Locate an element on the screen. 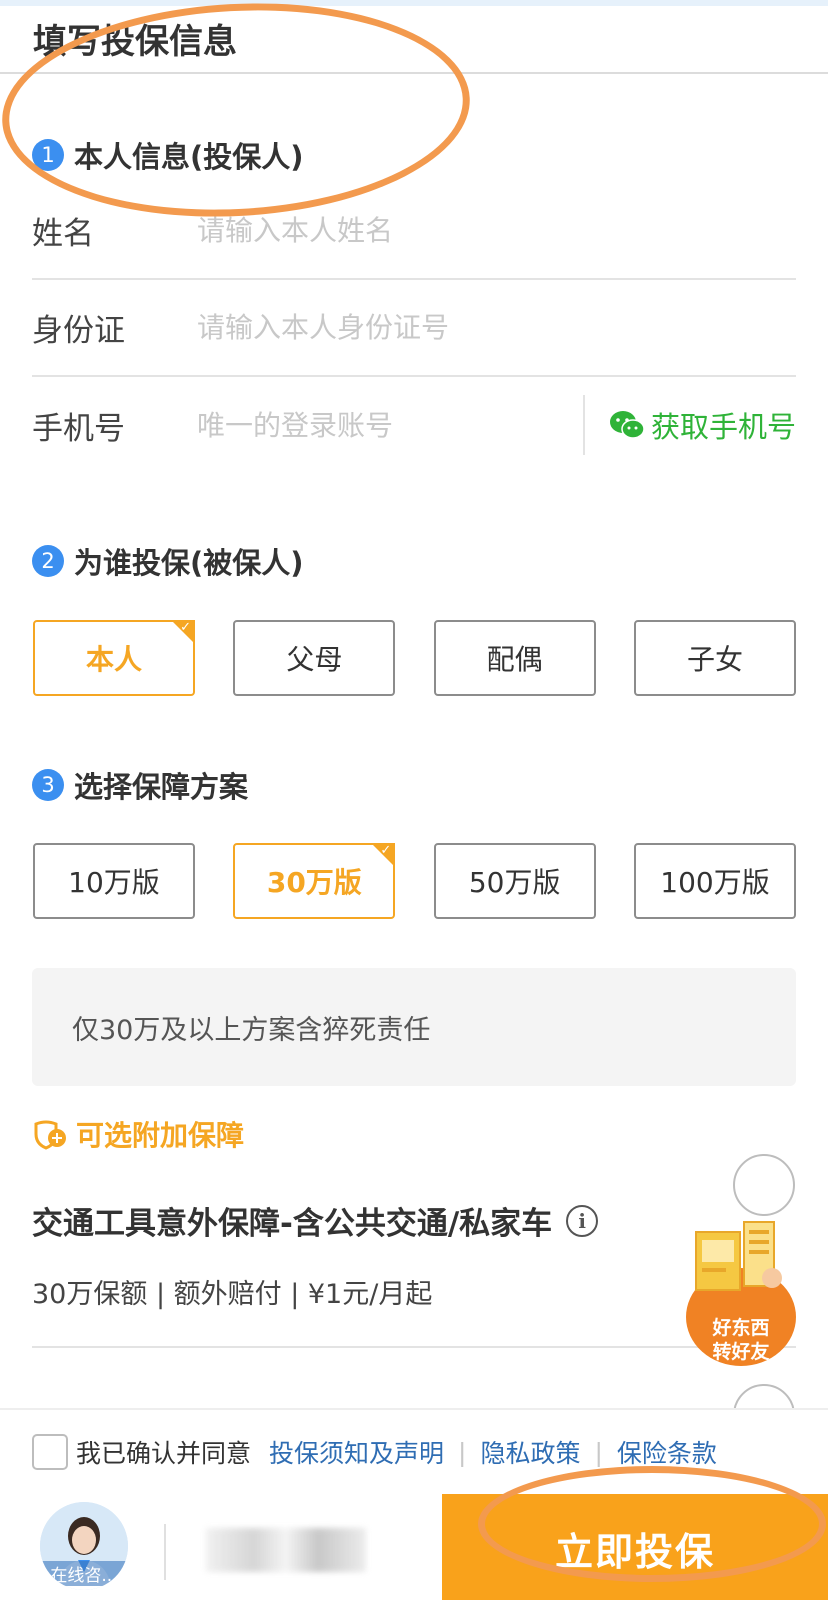 Image resolution: width=828 pixels, height=1600 pixels. link-terms: 保险条款 is located at coordinates (667, 1452).